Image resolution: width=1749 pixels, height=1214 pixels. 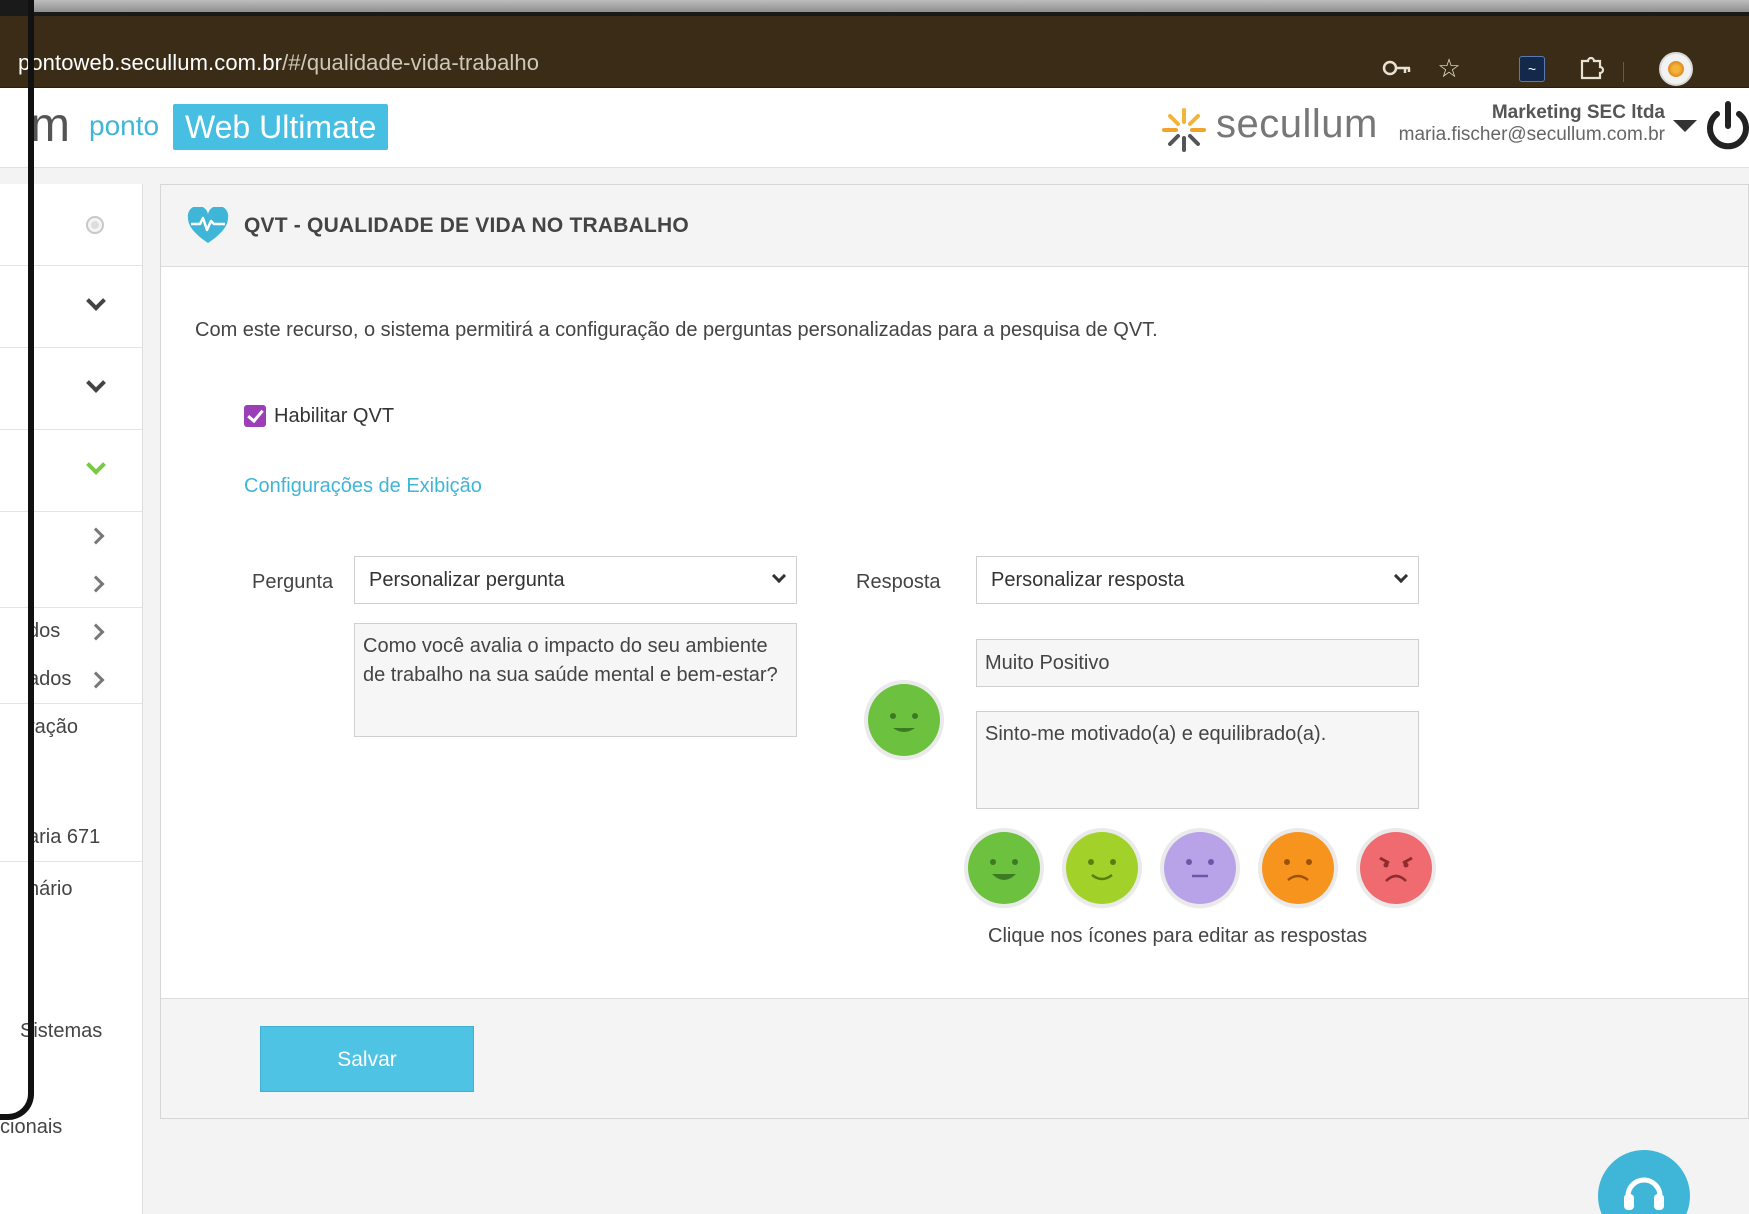 I want to click on positive-face-icon, so click(x=1102, y=868).